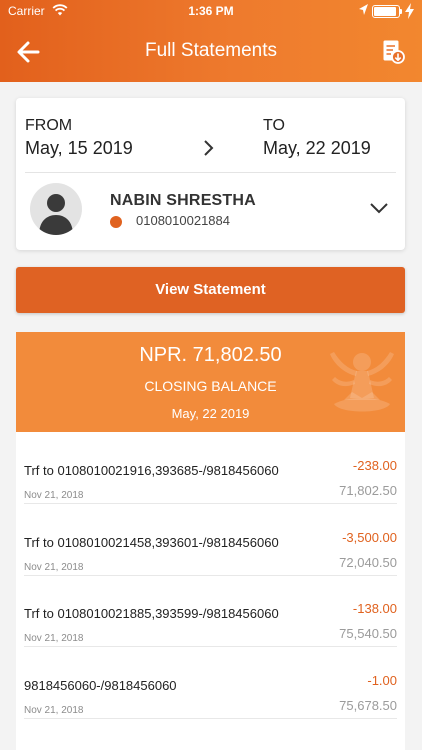 The width and height of the screenshot is (422, 750). I want to click on transaction-amount: -138.00, so click(374, 608).